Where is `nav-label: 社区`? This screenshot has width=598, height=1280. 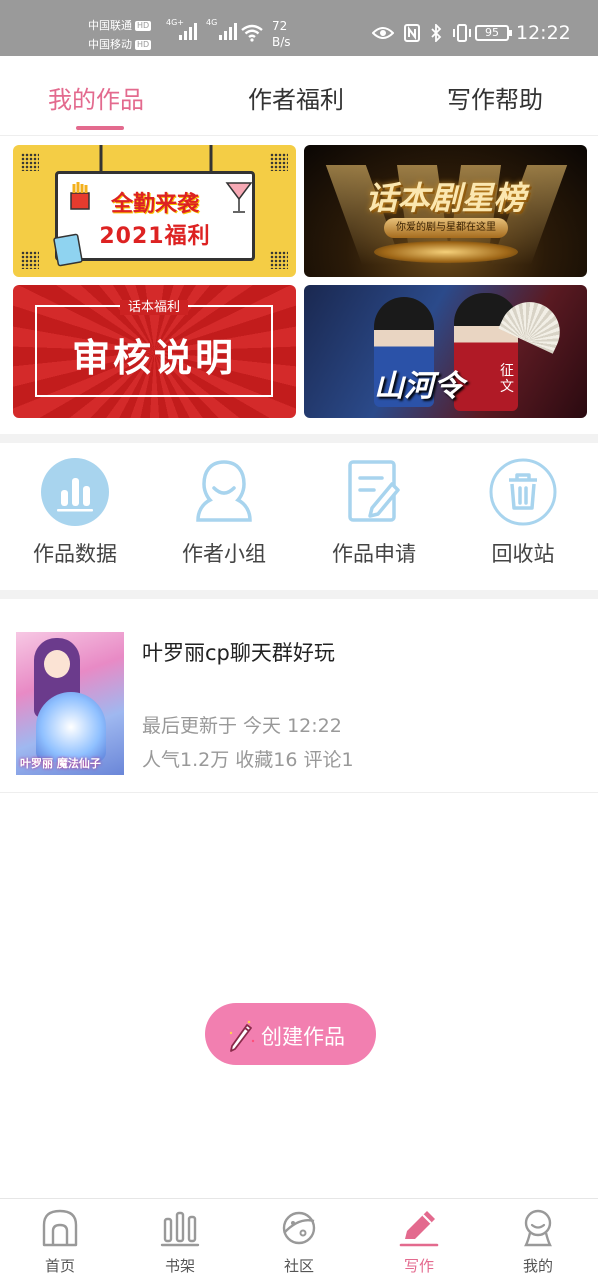 nav-label: 社区 is located at coordinates (298, 1266).